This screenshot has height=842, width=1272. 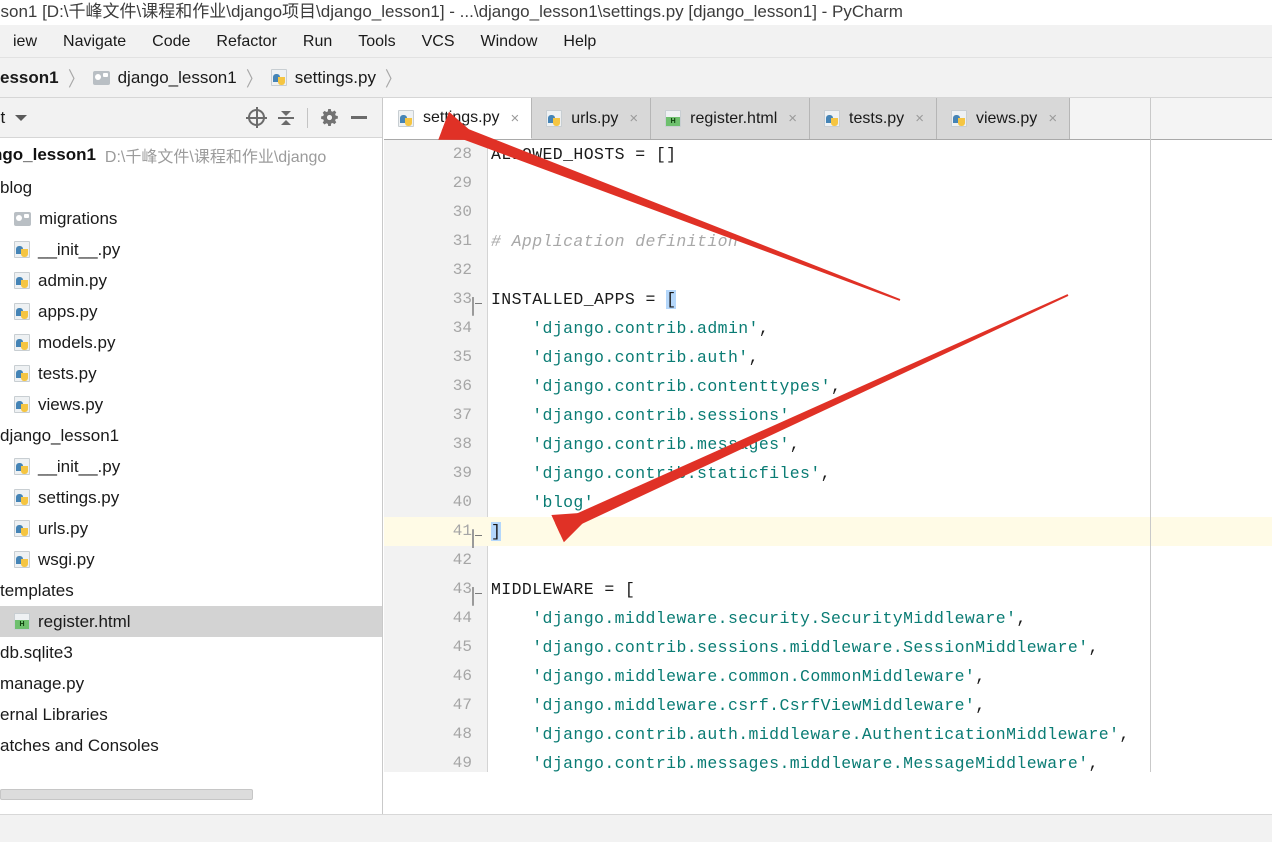 I want to click on project-panel-toolbar, so click(x=311, y=118).